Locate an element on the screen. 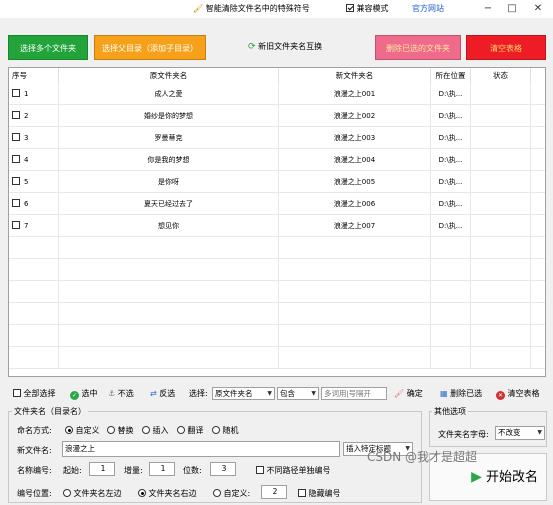 Image resolution: width=553 pixels, height=505 pixels. delete-selected-button: ▦ 删除已选 is located at coordinates (461, 394).